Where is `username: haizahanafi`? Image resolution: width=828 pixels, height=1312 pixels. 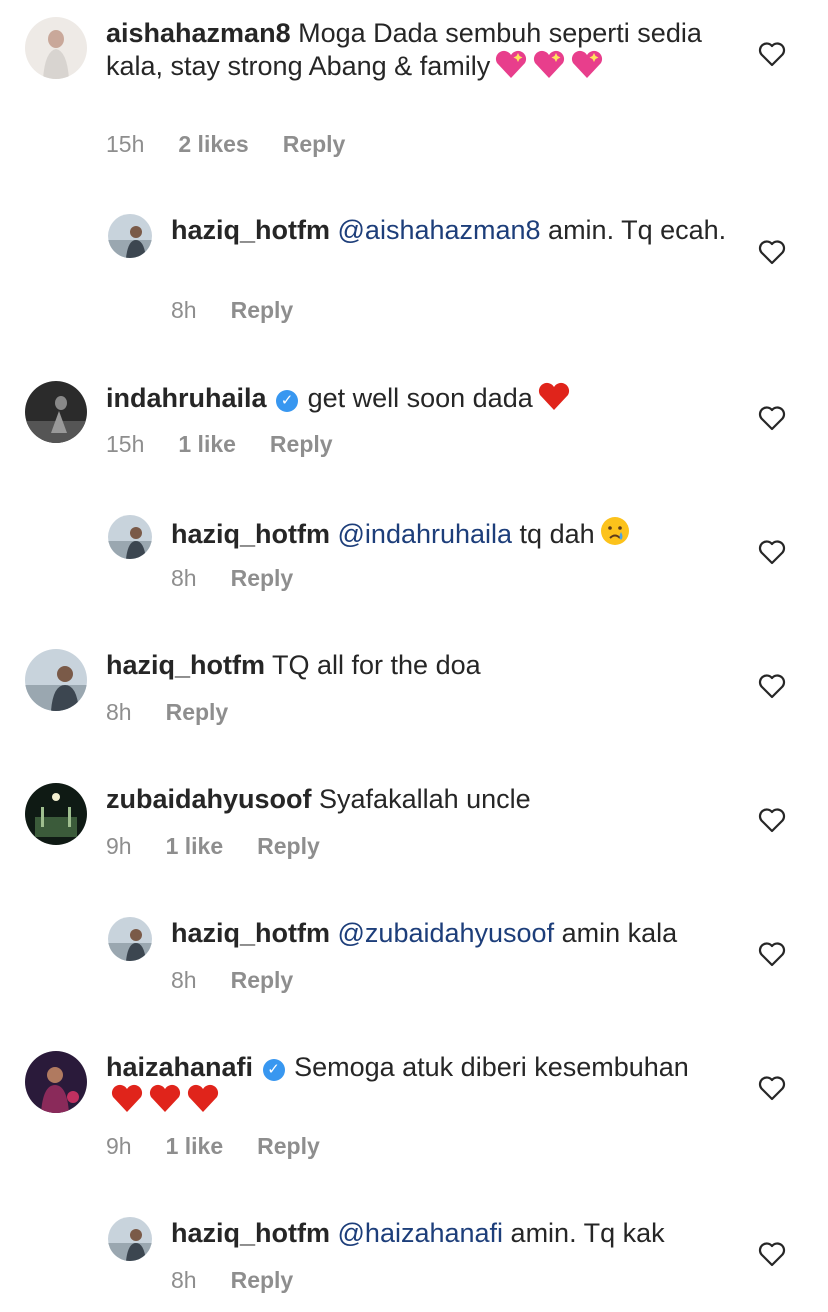
username: haizahanafi is located at coordinates (179, 1067).